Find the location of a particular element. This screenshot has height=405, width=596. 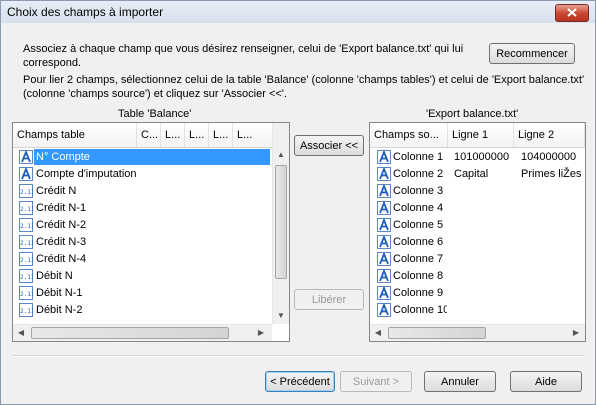

table-row: 2.11Débit N-1 is located at coordinates (142, 293).